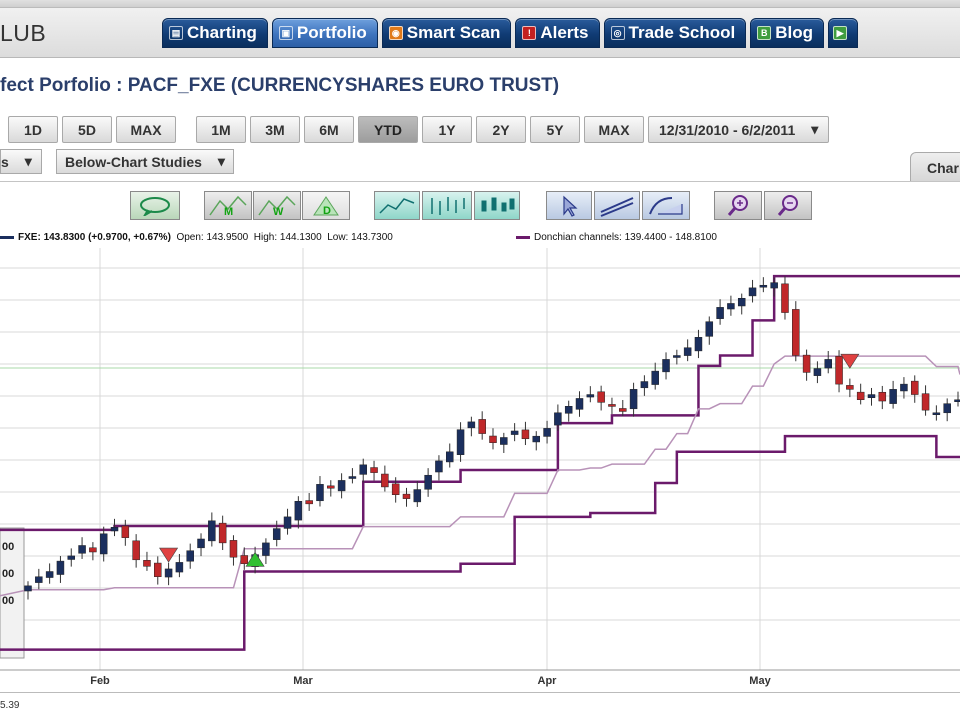 The height and width of the screenshot is (720, 960). I want to click on range-3m-button: 3M, so click(275, 129).